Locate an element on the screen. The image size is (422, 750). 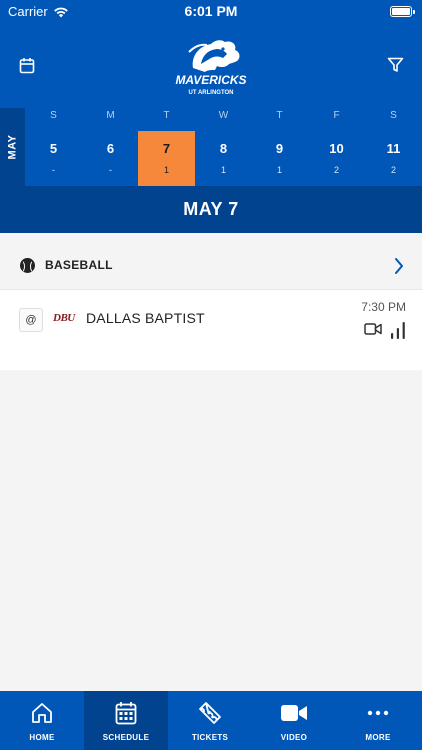
day-number: 7 is located at coordinates (166, 148).